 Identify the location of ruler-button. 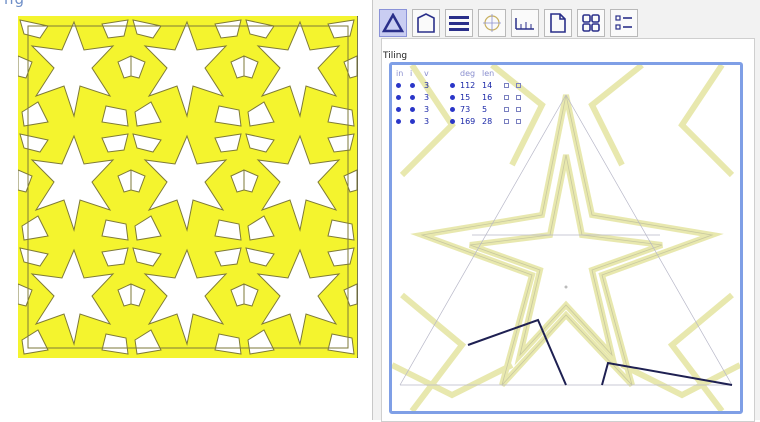
(525, 23).